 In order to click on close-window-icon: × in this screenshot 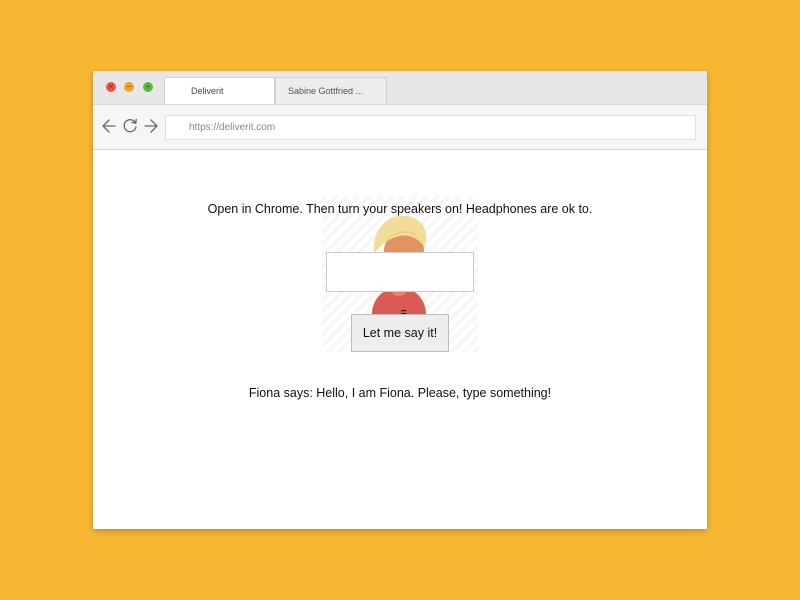, I will do `click(111, 87)`.